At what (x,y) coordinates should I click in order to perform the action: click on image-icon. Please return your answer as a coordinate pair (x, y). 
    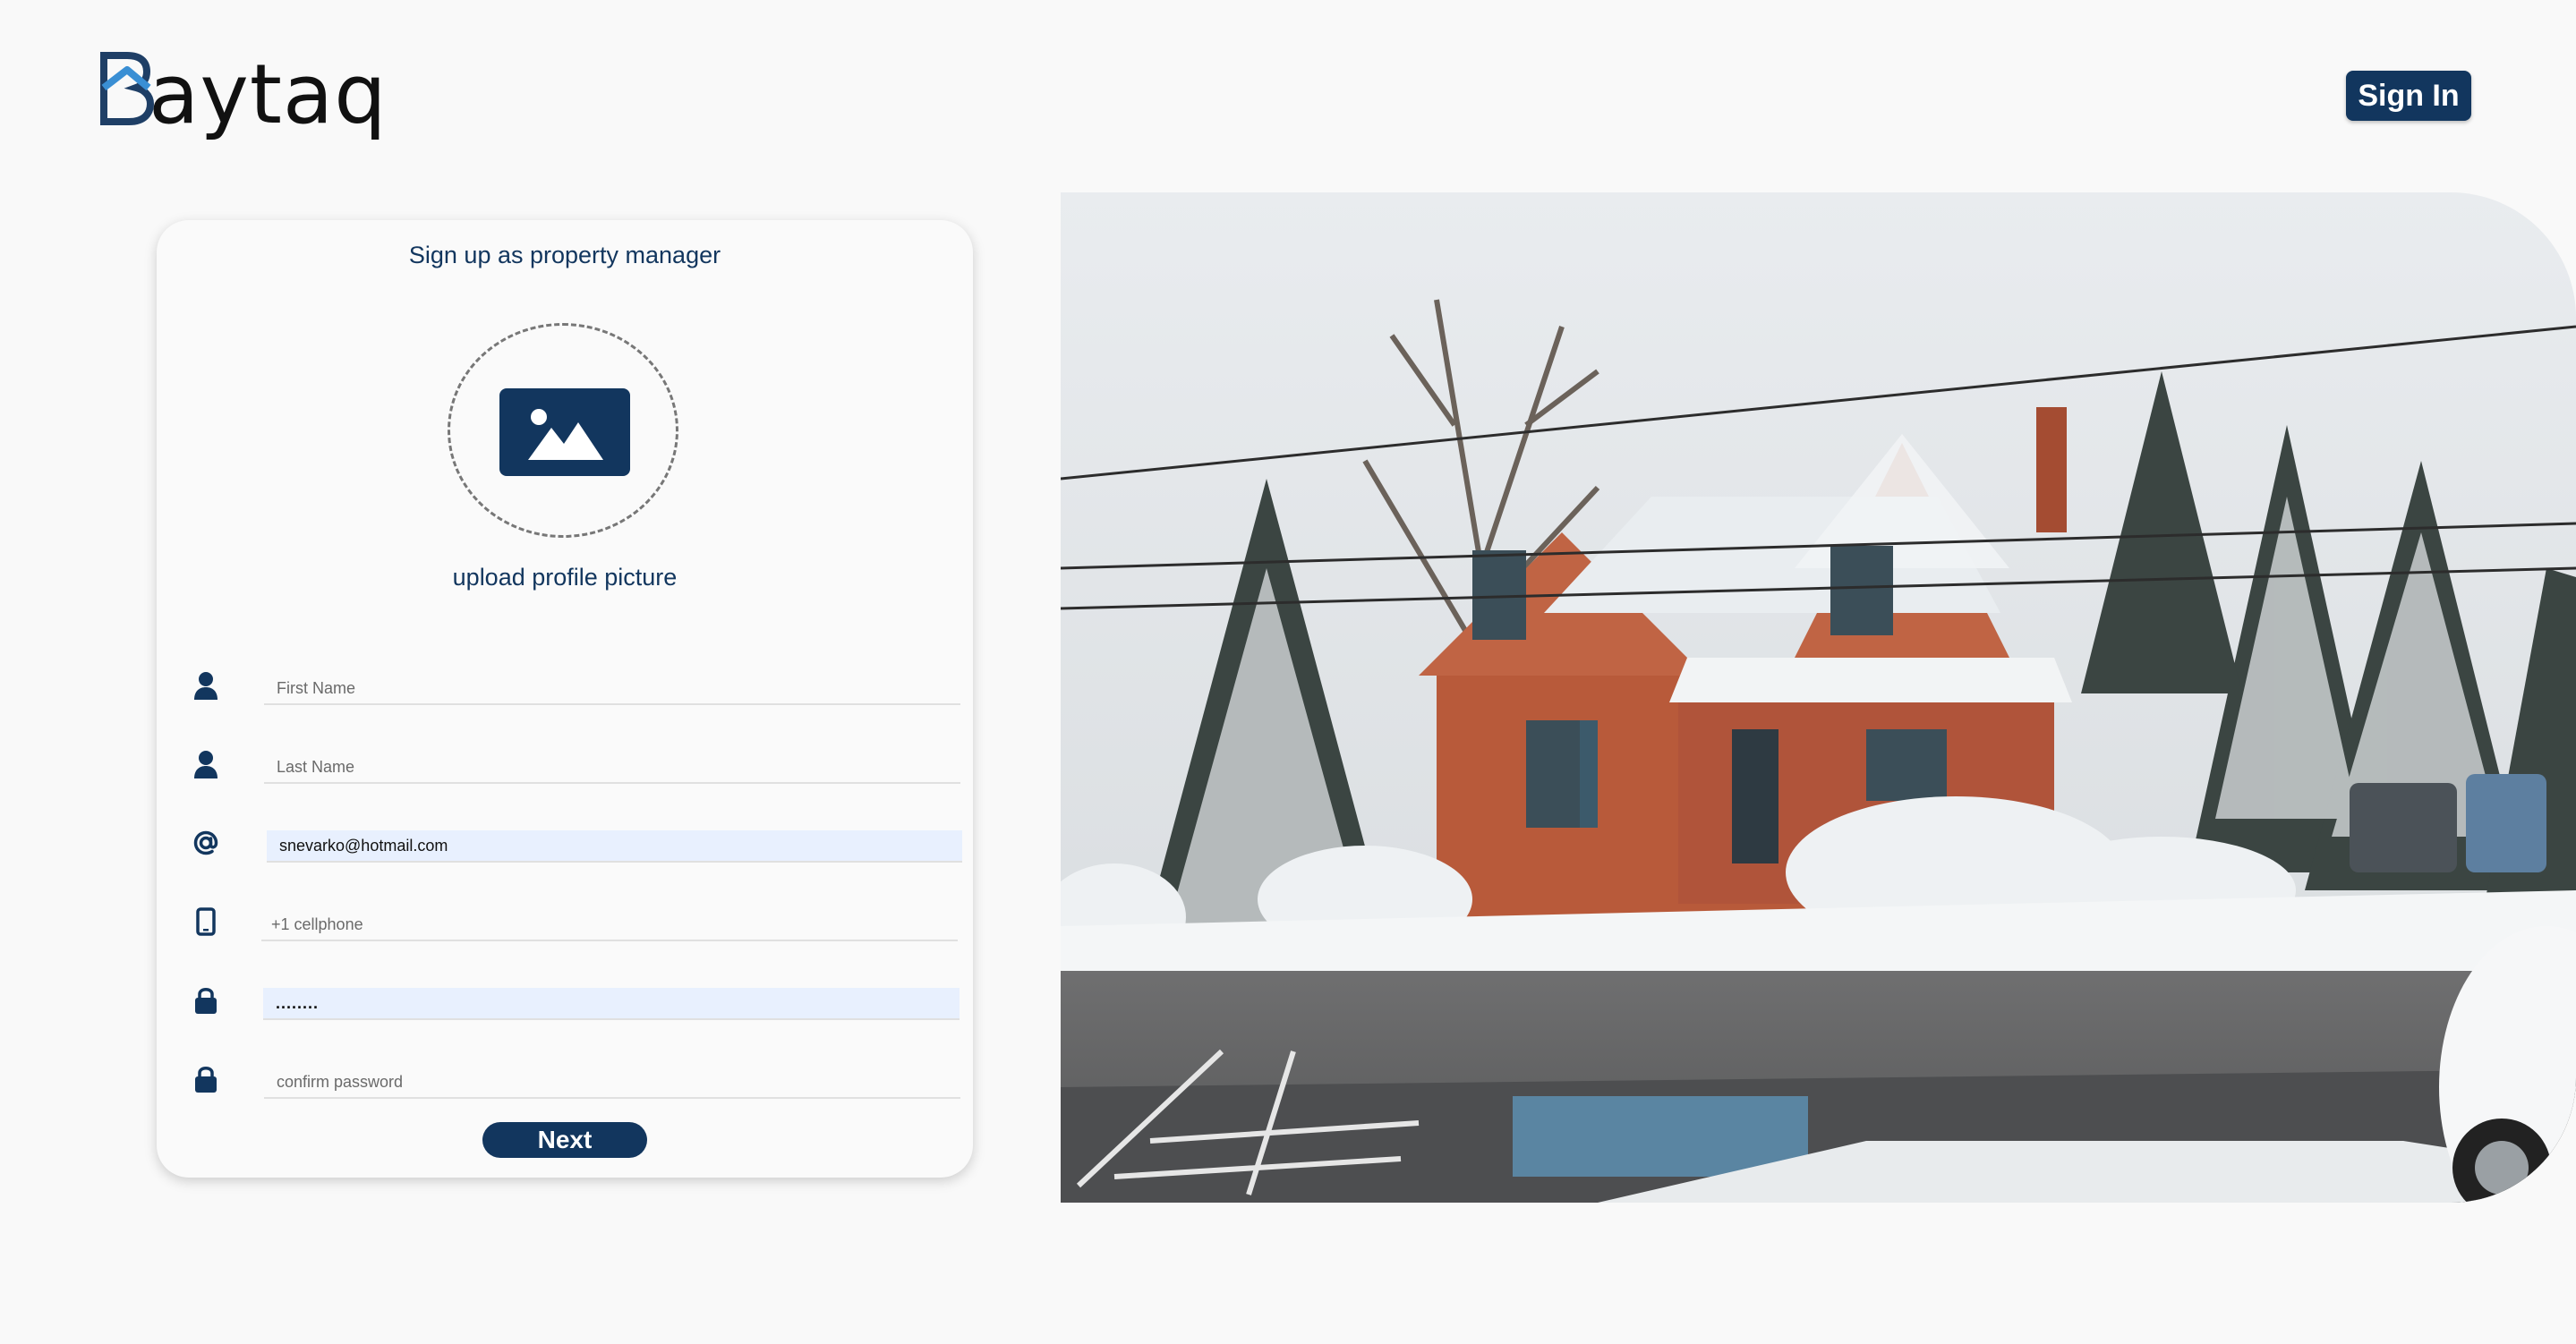
    Looking at the image, I should click on (564, 432).